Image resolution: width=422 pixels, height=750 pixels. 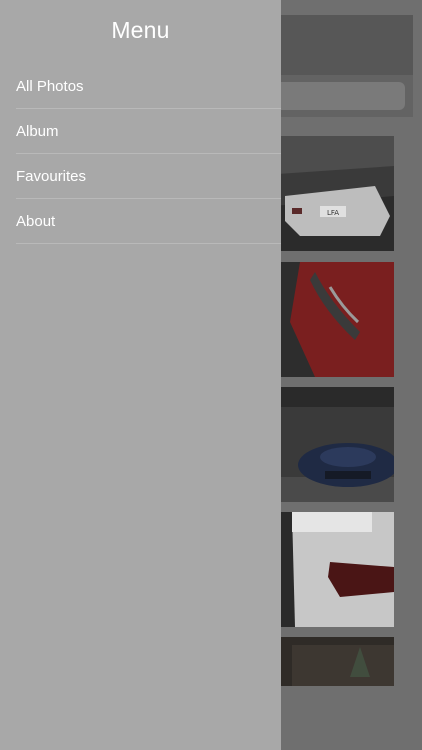 What do you see at coordinates (148, 131) in the screenshot?
I see `menu-item-album: Album` at bounding box center [148, 131].